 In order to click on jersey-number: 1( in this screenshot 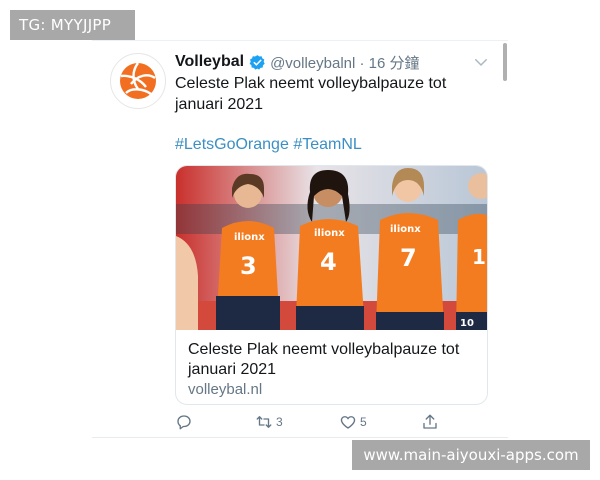, I will do `click(480, 257)`.